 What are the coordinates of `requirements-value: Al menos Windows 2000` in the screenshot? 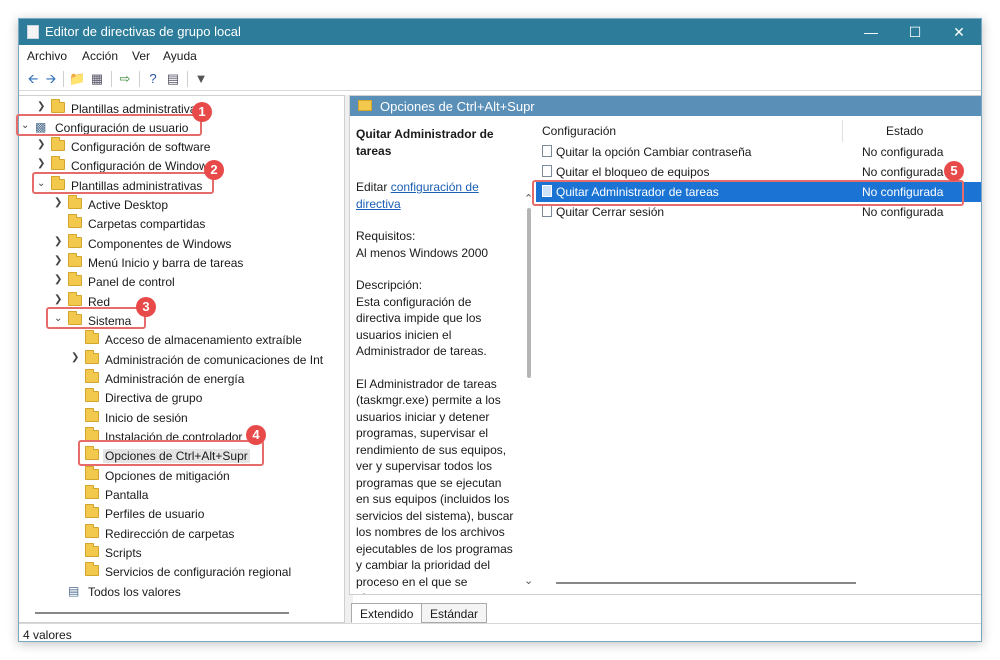 It's located at (422, 252).